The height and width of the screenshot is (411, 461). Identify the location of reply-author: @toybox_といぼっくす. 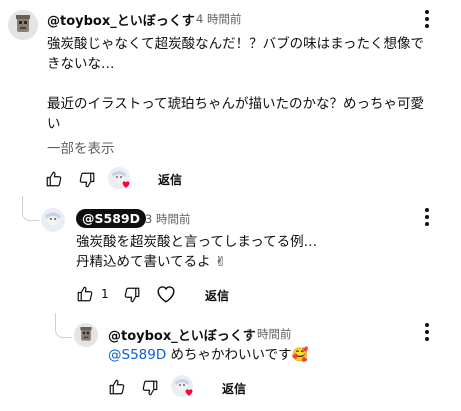
(182, 334).